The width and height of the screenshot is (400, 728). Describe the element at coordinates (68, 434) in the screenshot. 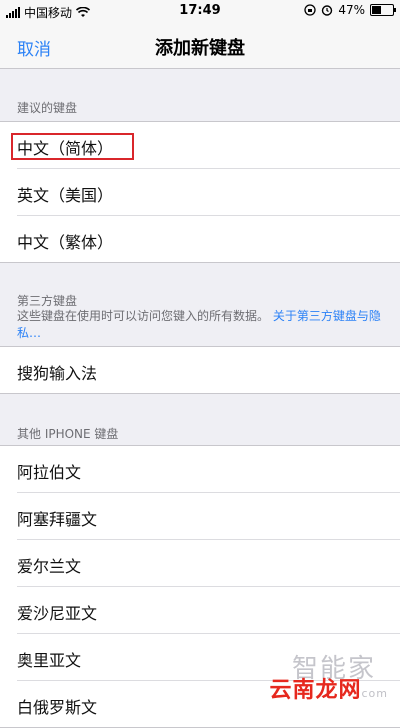

I see `section-header-other: 其他 IPHONE 键盘` at that location.